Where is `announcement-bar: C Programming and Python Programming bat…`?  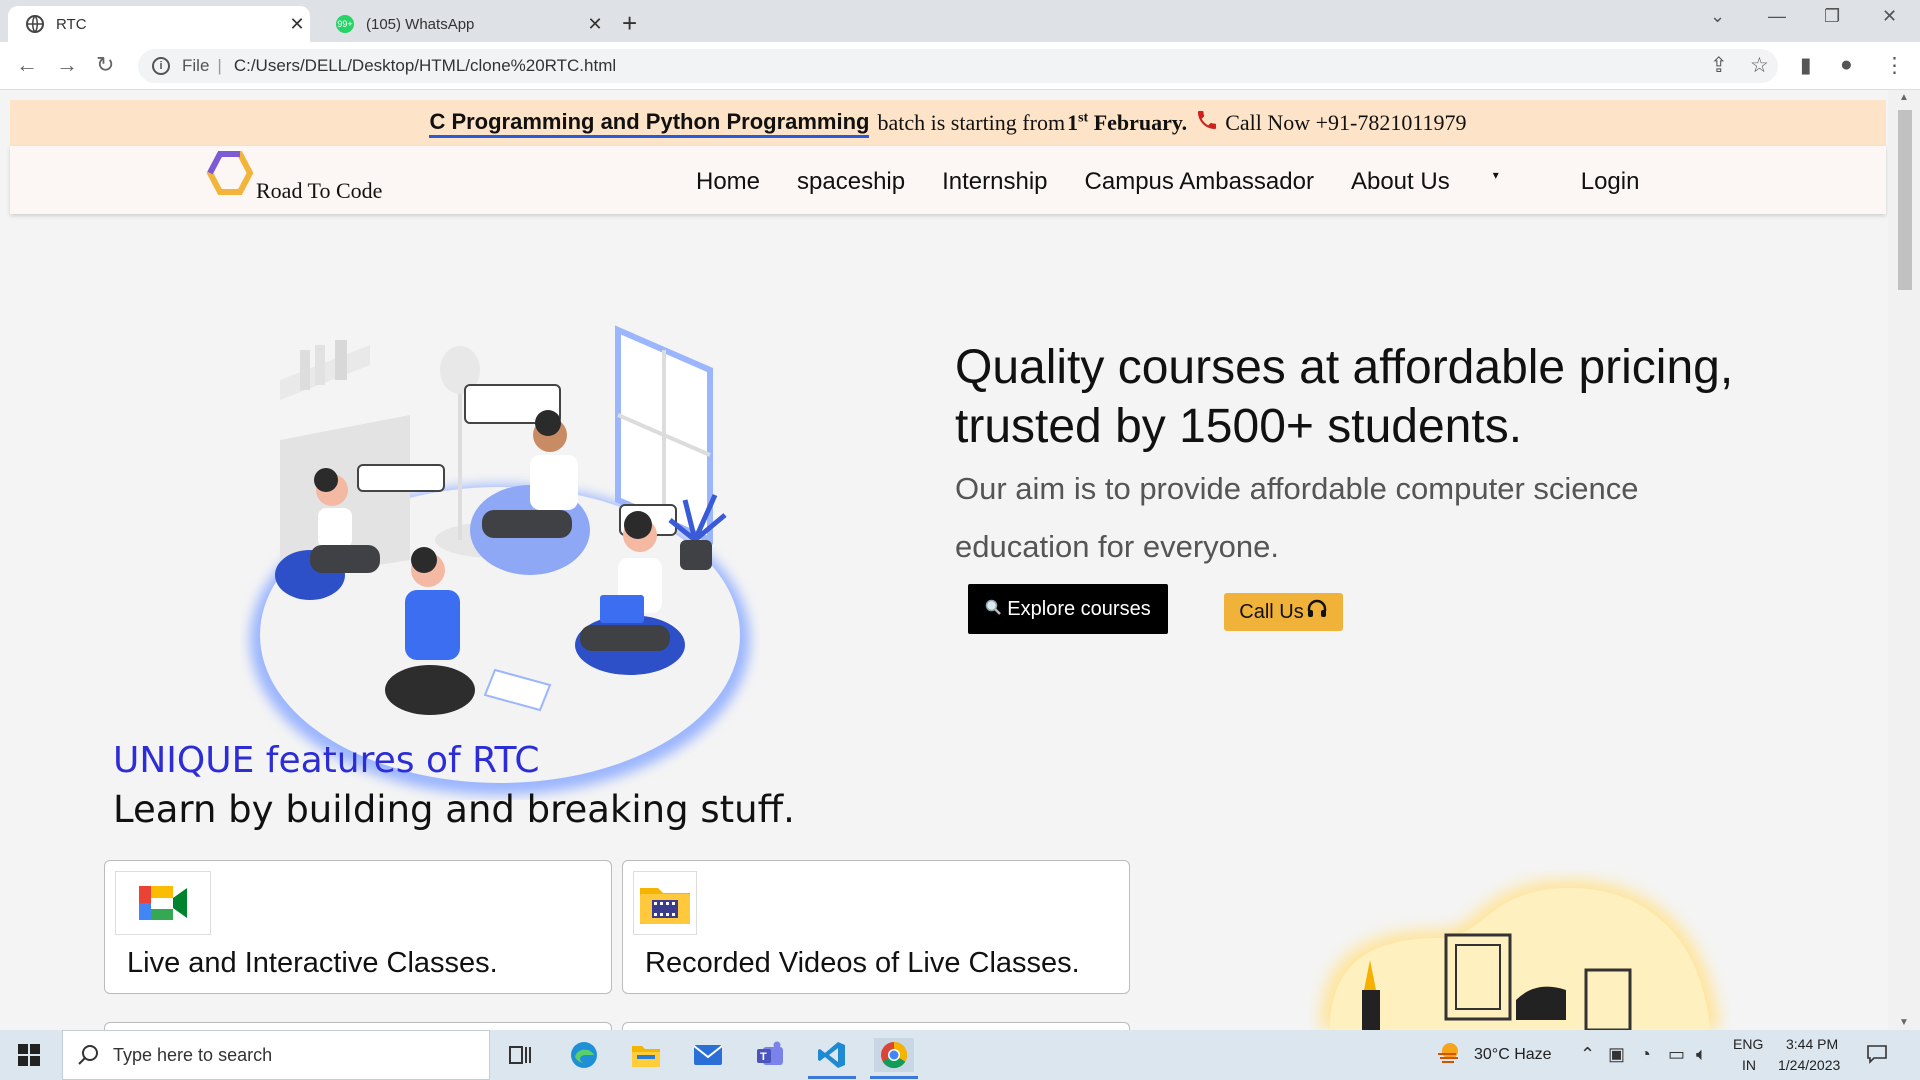 announcement-bar: C Programming and Python Programming bat… is located at coordinates (948, 123).